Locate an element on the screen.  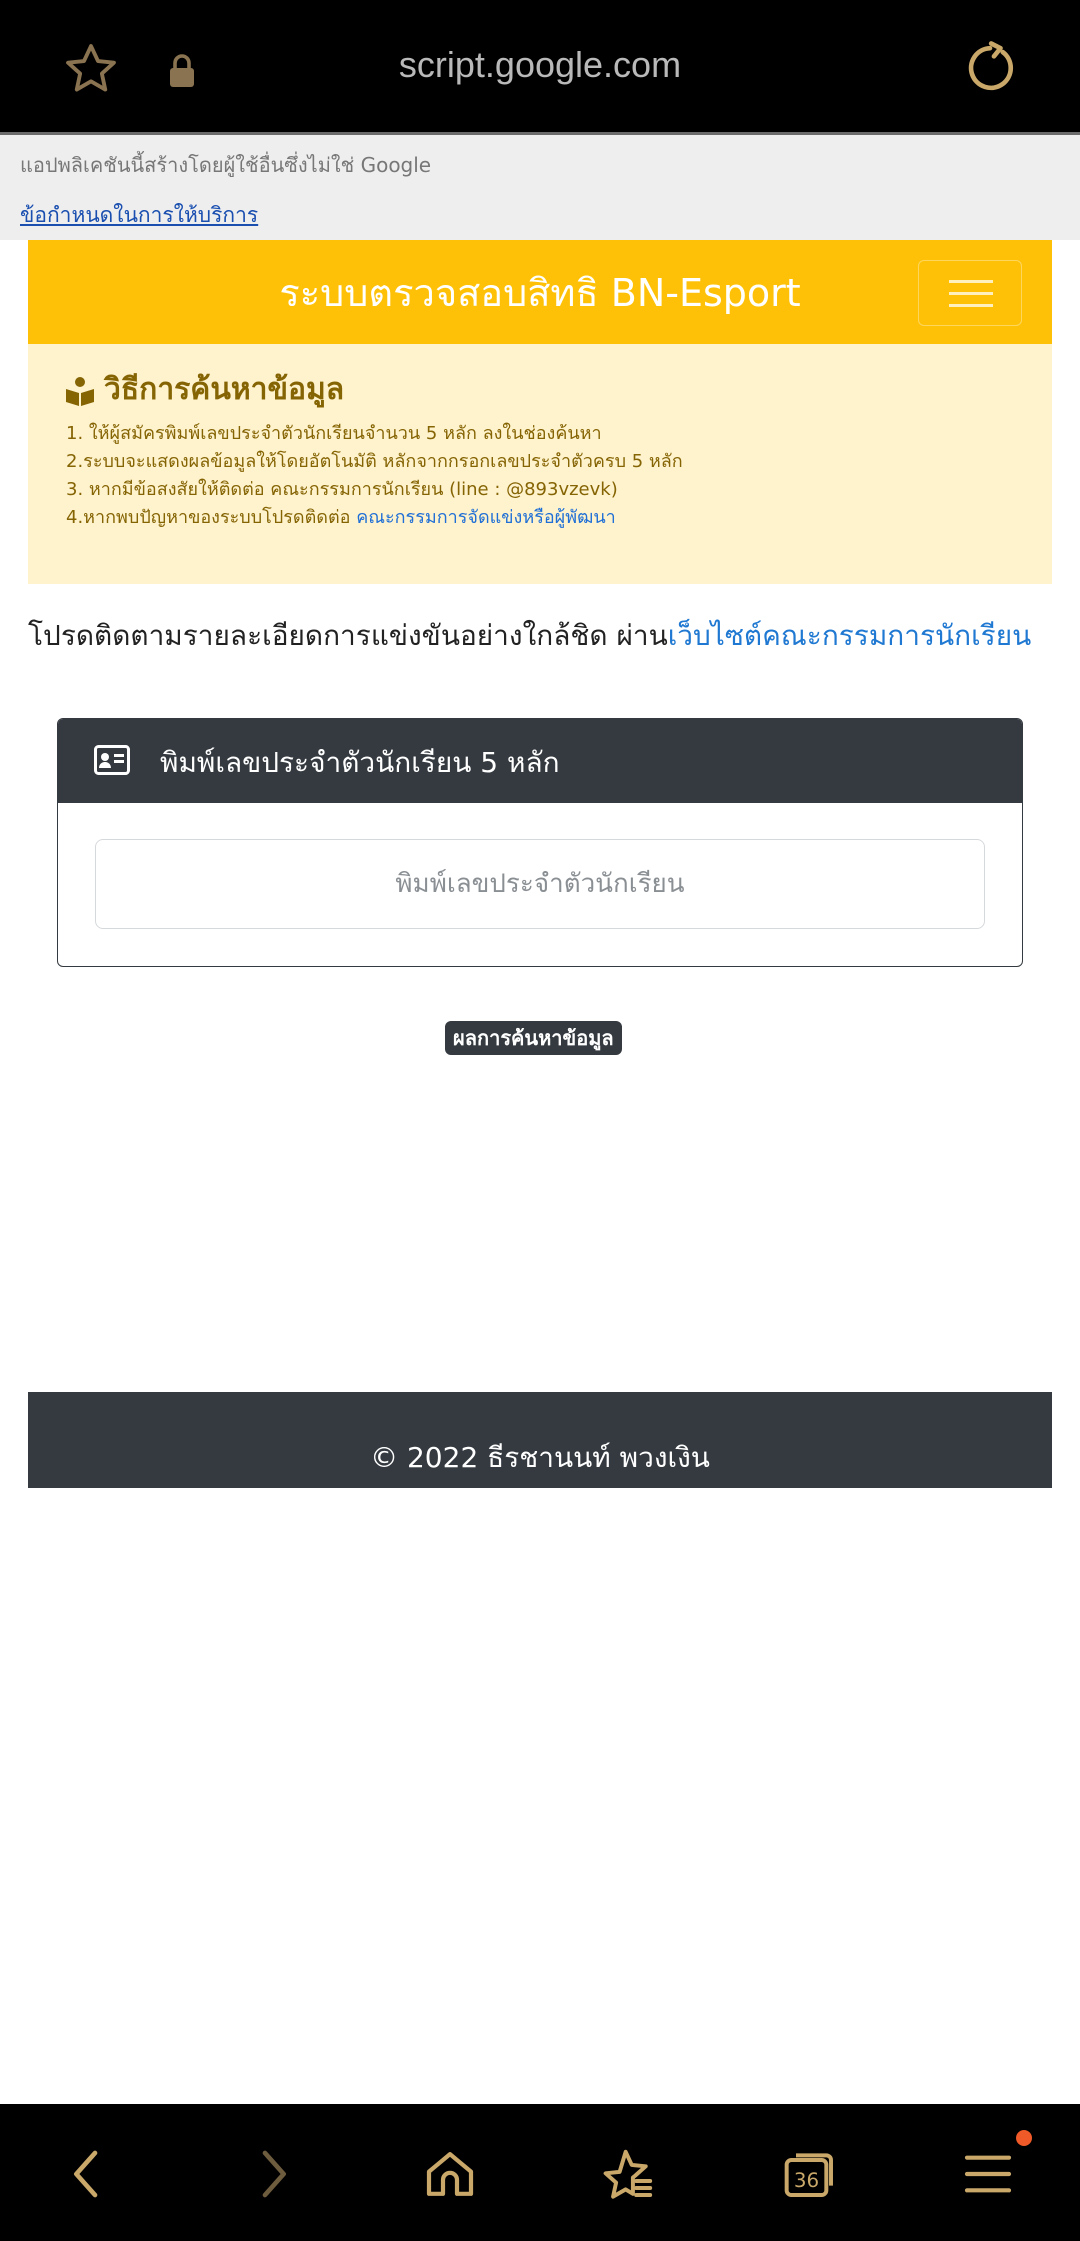
search-results-badge: ผลการค้นหาข้อมูล is located at coordinates (533, 1038).